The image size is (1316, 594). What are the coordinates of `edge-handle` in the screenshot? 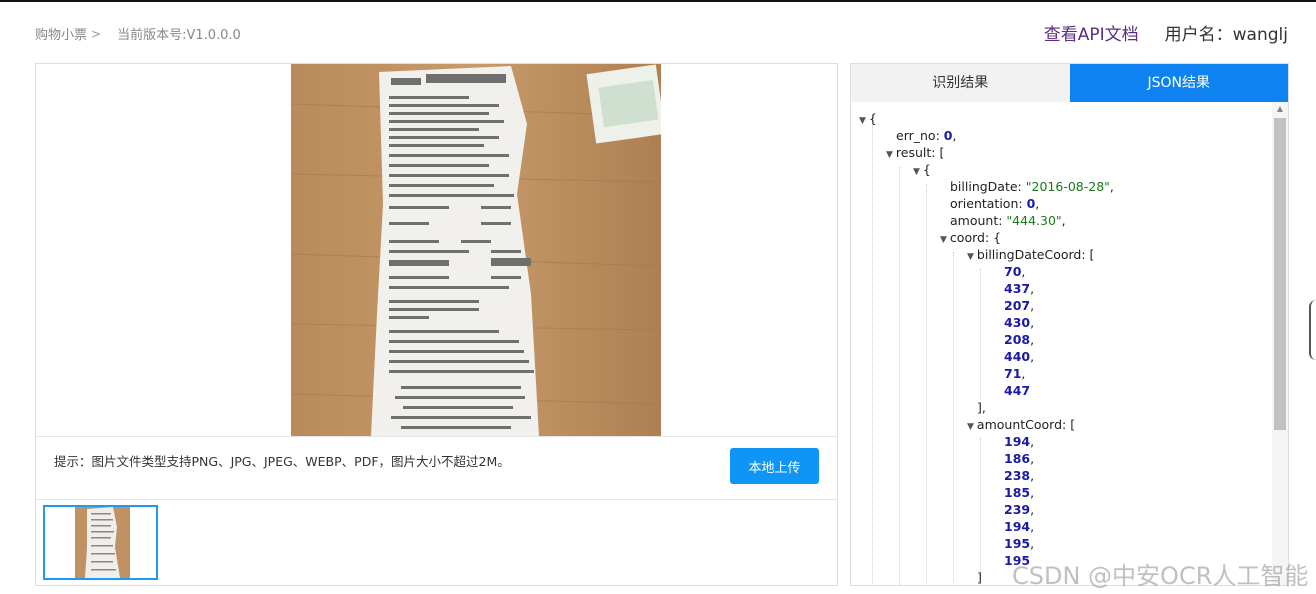 It's located at (1312, 330).